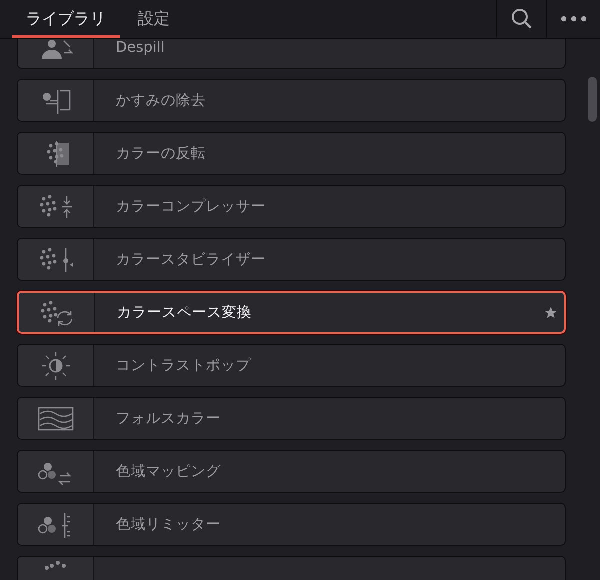  What do you see at coordinates (191, 260) in the screenshot?
I see `effect-label: カラースタビライザー` at bounding box center [191, 260].